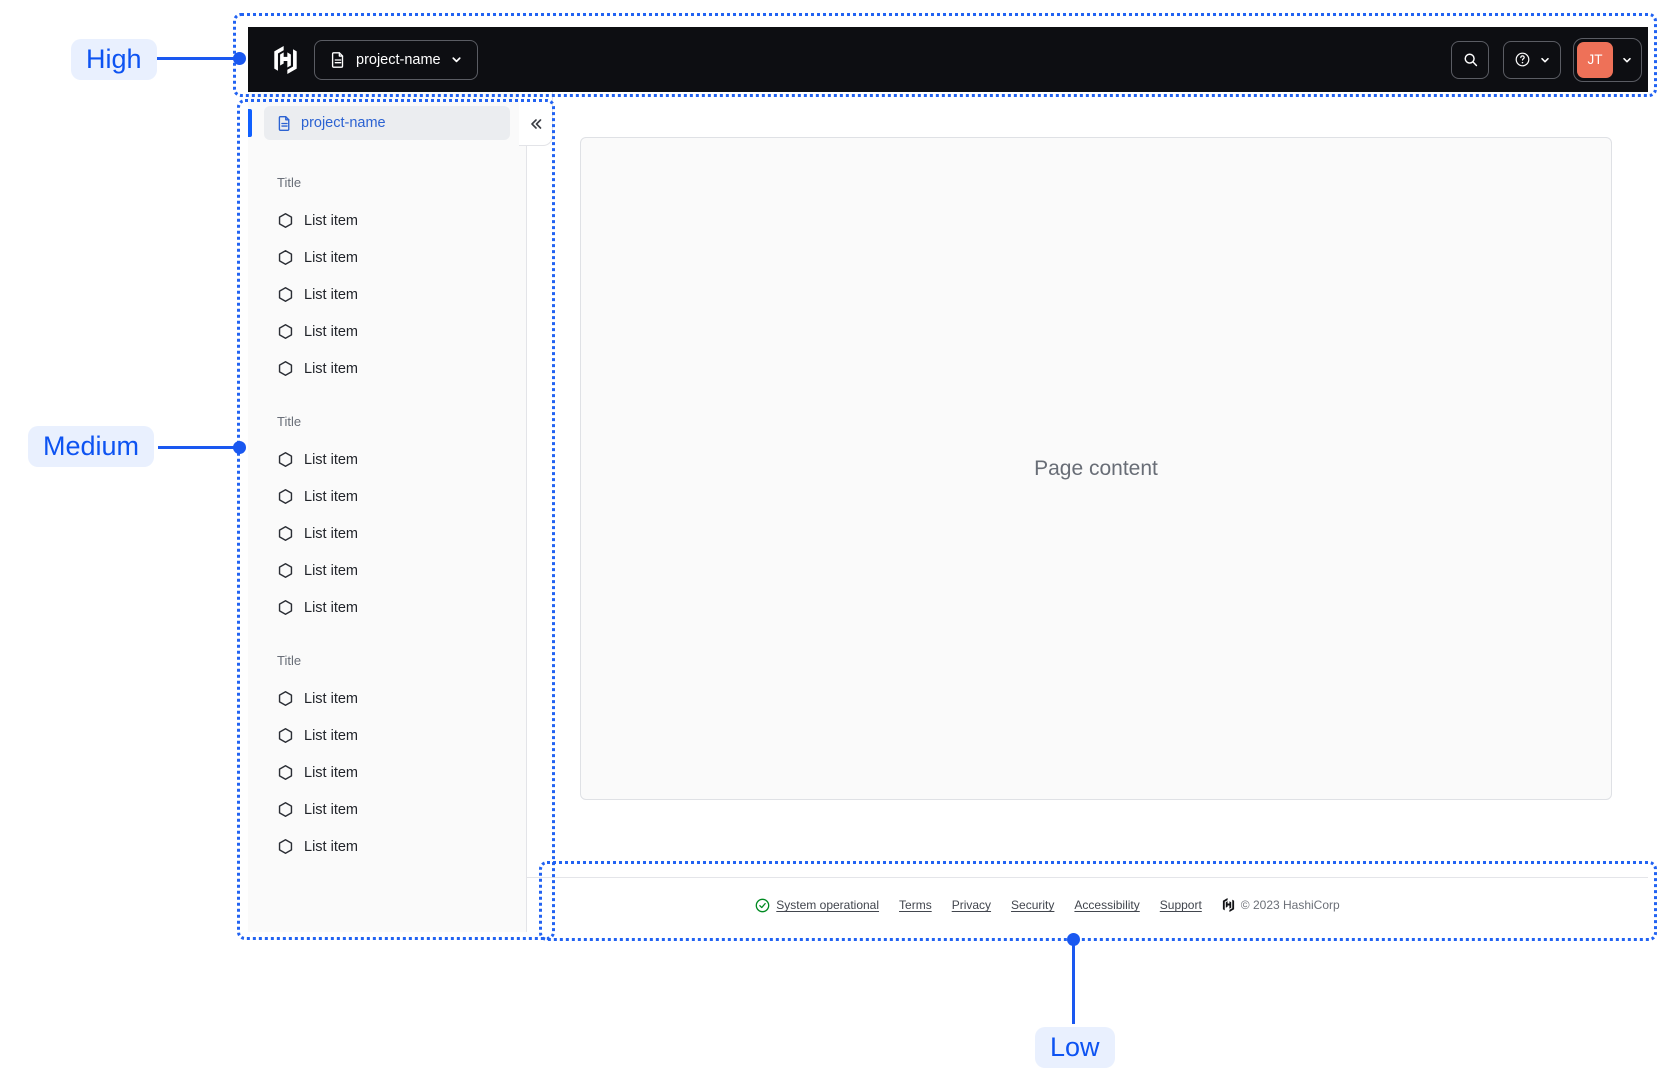  What do you see at coordinates (1106, 905) in the screenshot?
I see `footer-link-accessibility: Accessibility` at bounding box center [1106, 905].